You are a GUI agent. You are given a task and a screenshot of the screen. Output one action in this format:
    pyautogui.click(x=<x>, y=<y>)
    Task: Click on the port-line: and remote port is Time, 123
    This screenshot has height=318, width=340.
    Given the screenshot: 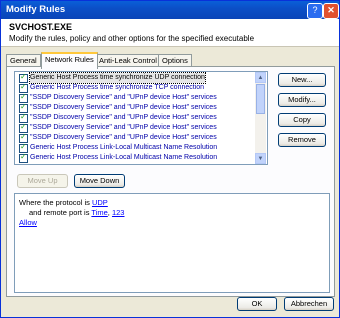 What is the action you would take?
    pyautogui.click(x=76, y=212)
    